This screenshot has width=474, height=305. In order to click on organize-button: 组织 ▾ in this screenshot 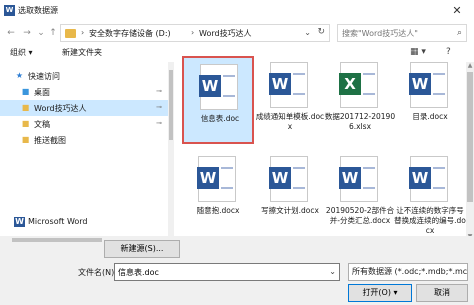, I will do `click(21, 52)`.